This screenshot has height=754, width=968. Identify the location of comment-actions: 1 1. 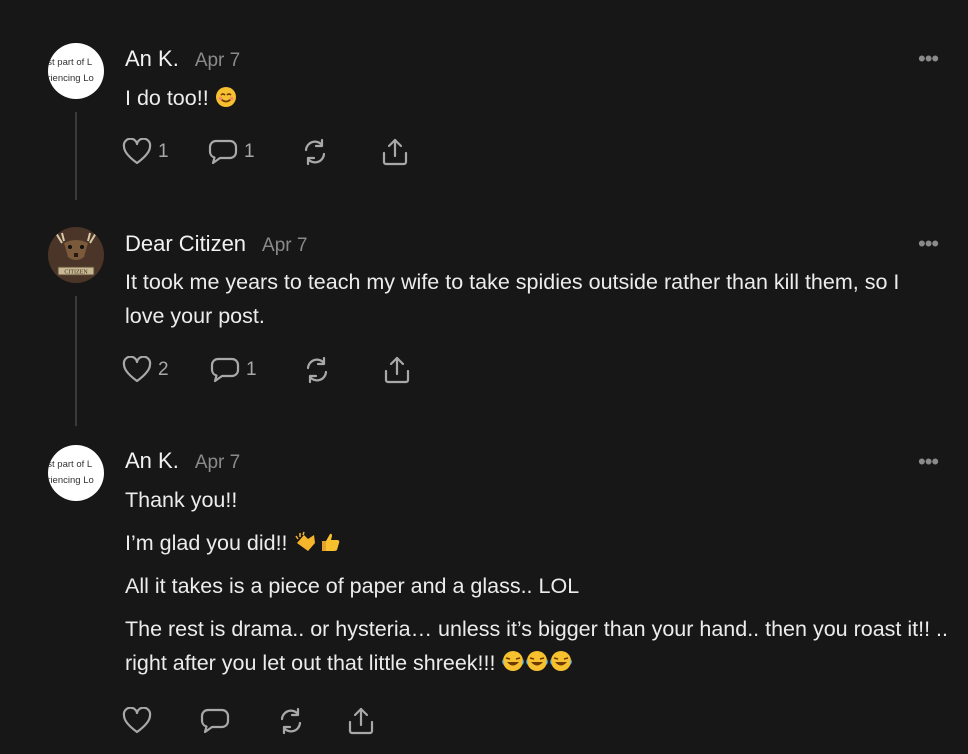
(266, 152).